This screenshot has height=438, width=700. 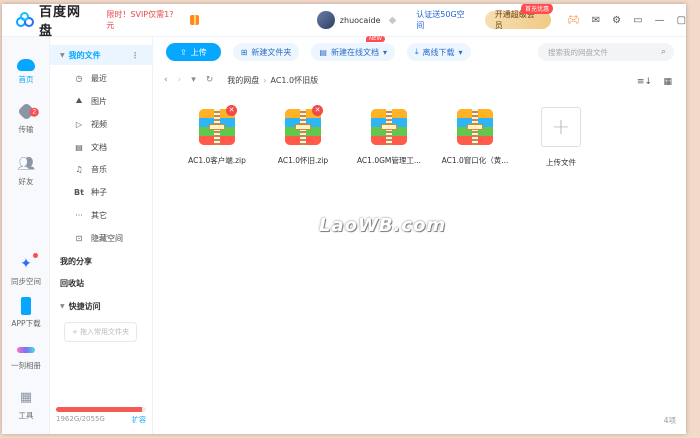 I want to click on skin-icon: ▭, so click(x=637, y=20).